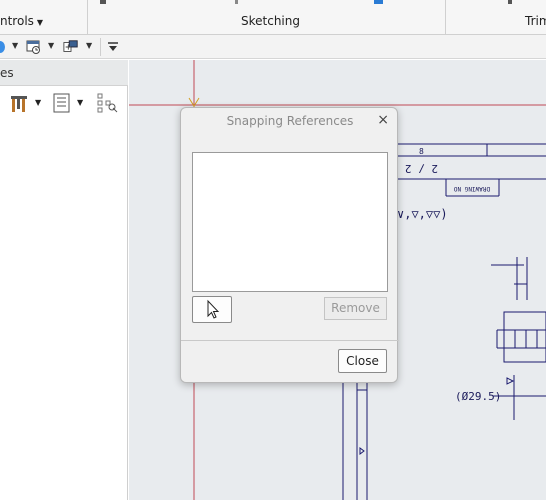 The image size is (546, 500). I want to click on display-style-icon, so click(71, 47).